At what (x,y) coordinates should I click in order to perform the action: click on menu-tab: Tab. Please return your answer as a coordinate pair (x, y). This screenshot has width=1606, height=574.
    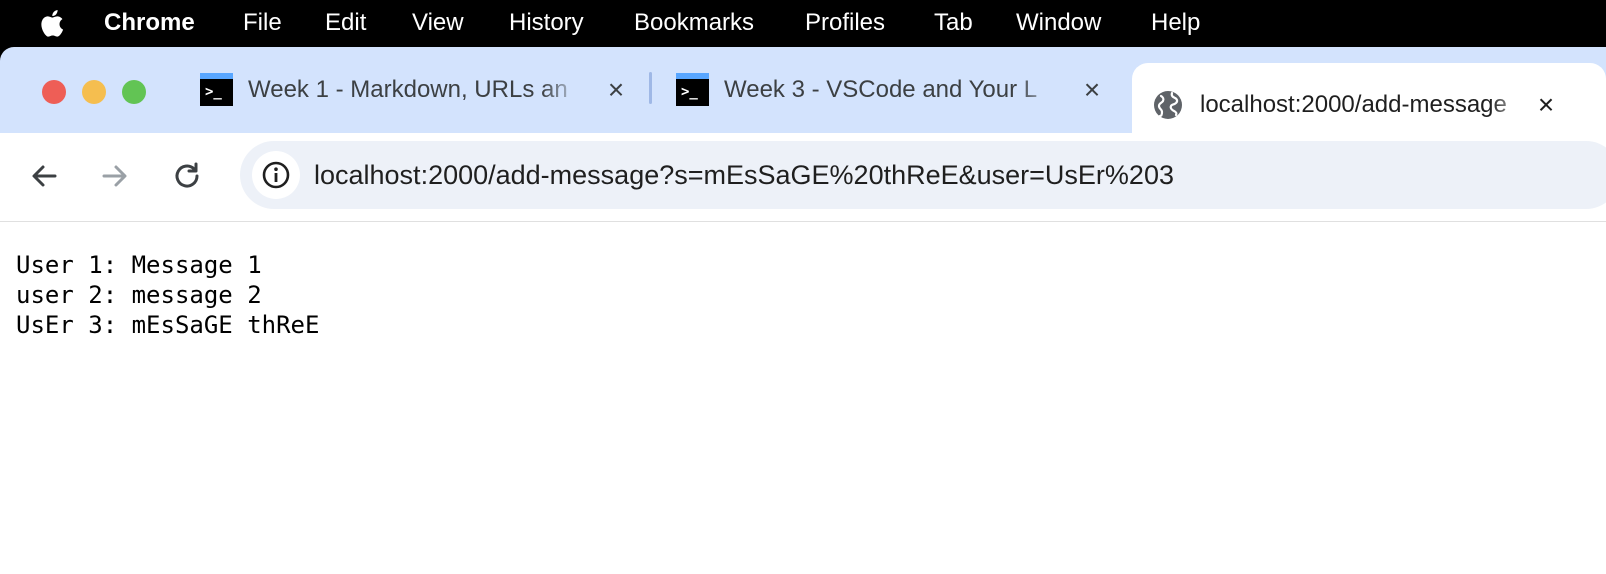
    Looking at the image, I should click on (953, 23).